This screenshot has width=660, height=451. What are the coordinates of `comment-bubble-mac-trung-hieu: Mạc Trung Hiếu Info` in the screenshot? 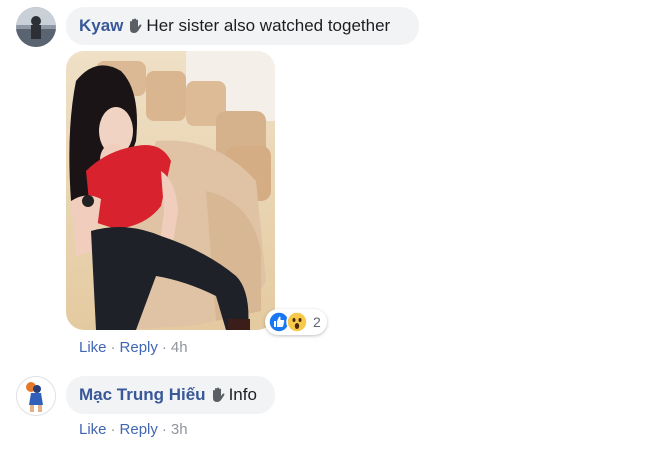 It's located at (170, 395).